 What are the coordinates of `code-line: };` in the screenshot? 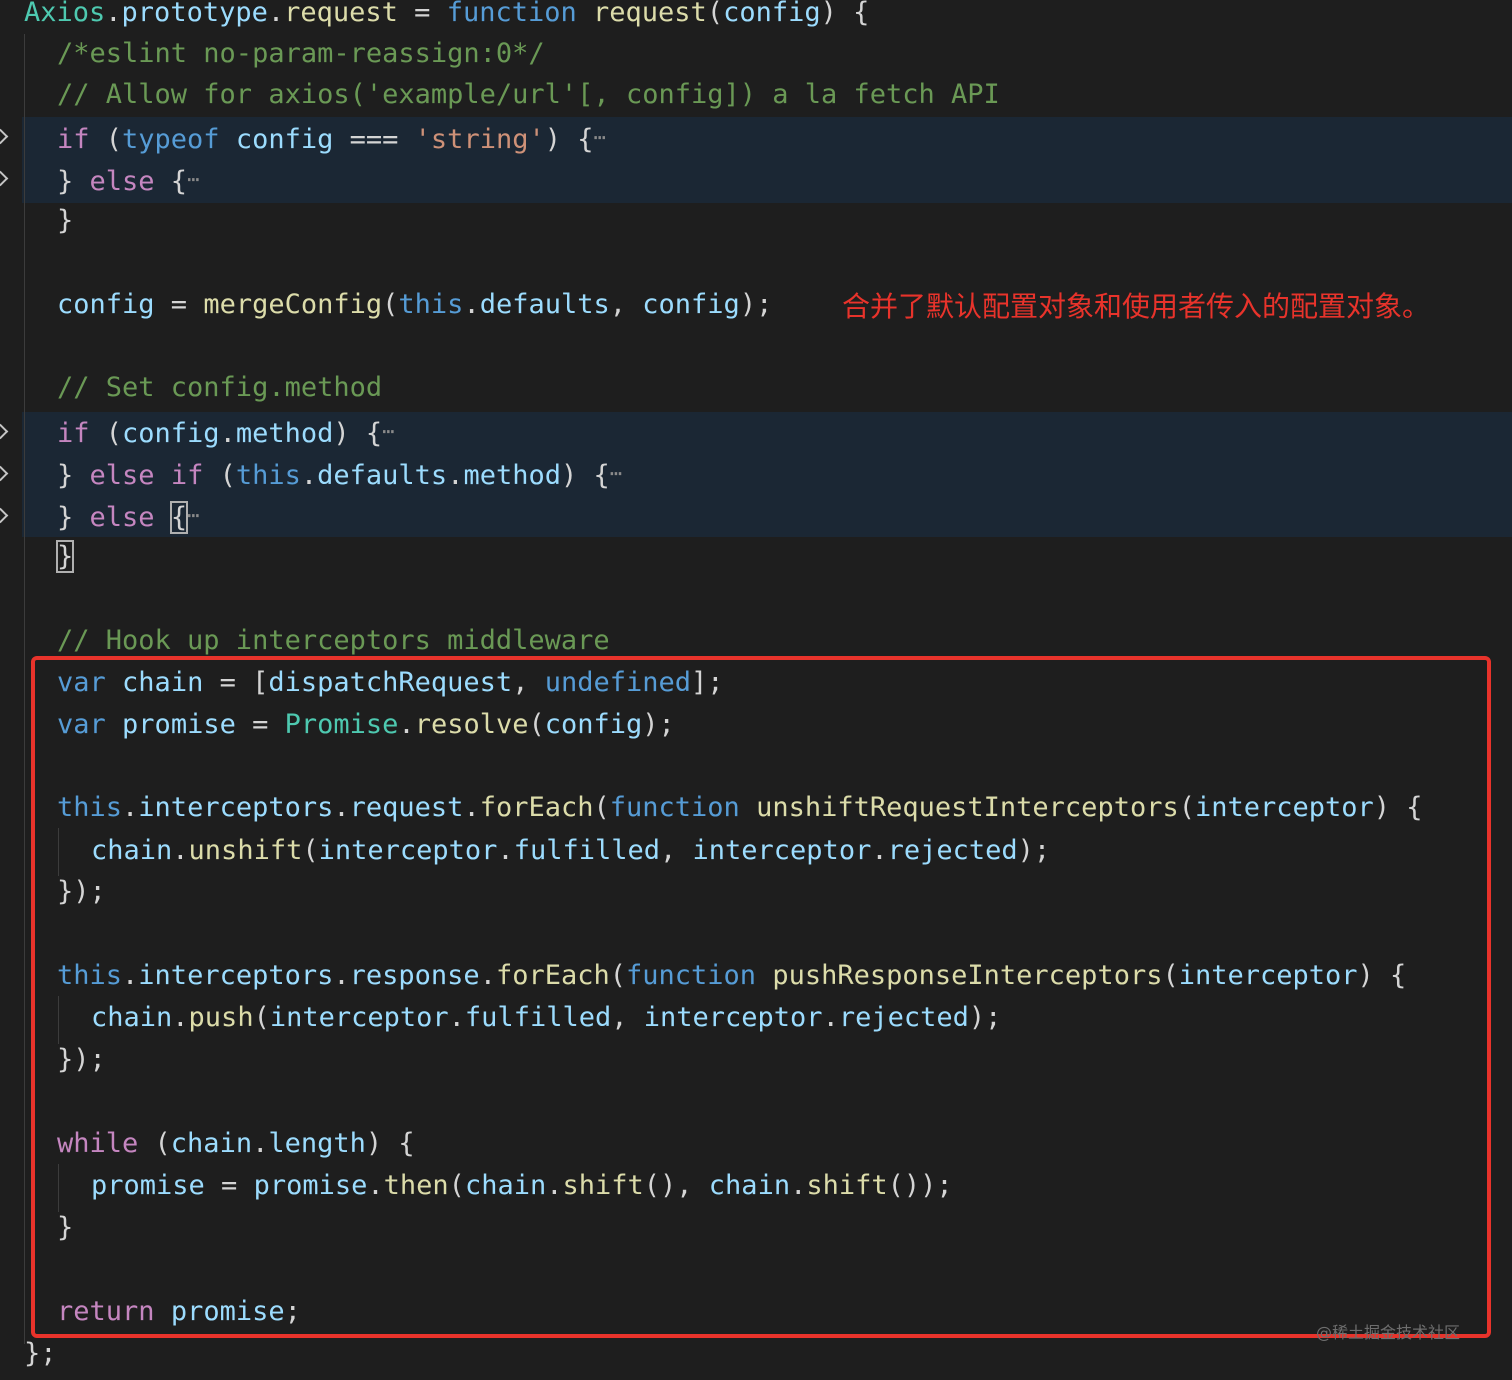 It's located at (40, 1354).